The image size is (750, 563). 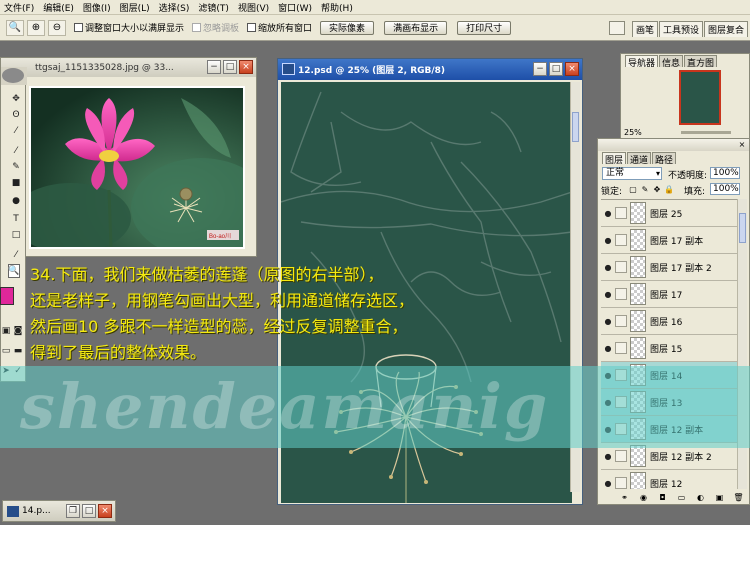 I want to click on layers-panel-titlebar, so click(x=673, y=145).